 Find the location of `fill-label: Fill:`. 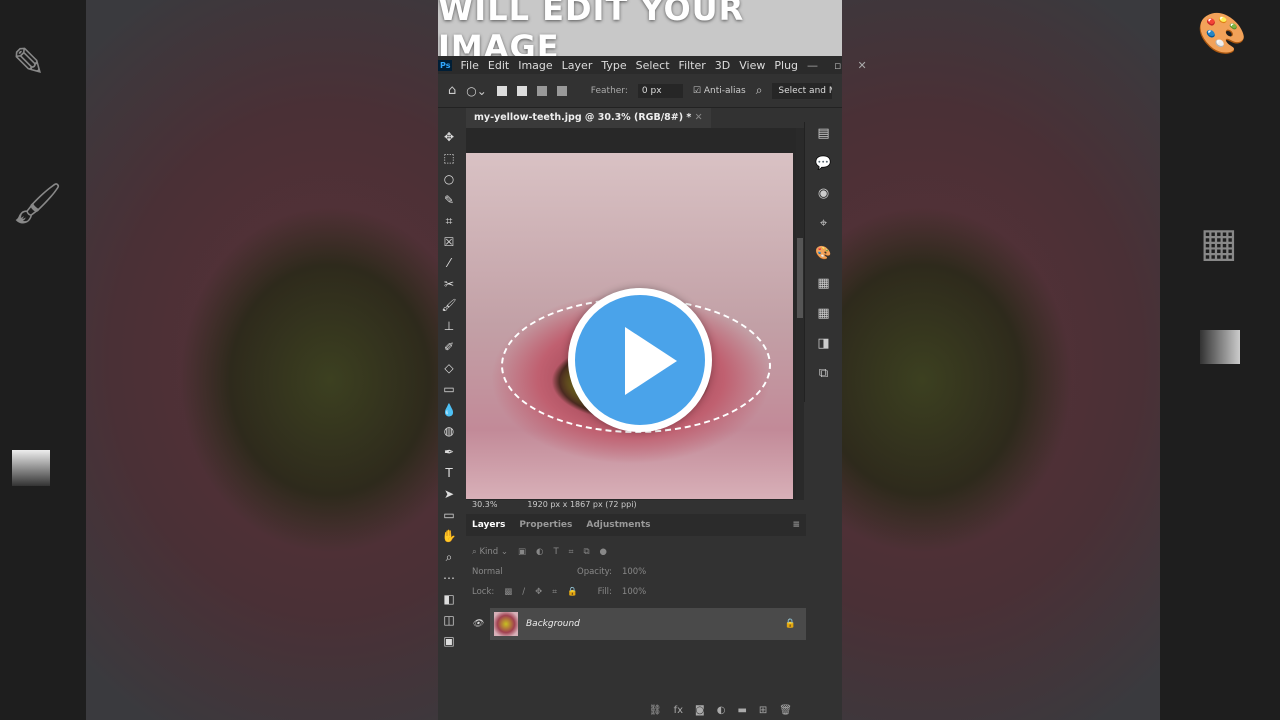

fill-label: Fill: is located at coordinates (604, 592).